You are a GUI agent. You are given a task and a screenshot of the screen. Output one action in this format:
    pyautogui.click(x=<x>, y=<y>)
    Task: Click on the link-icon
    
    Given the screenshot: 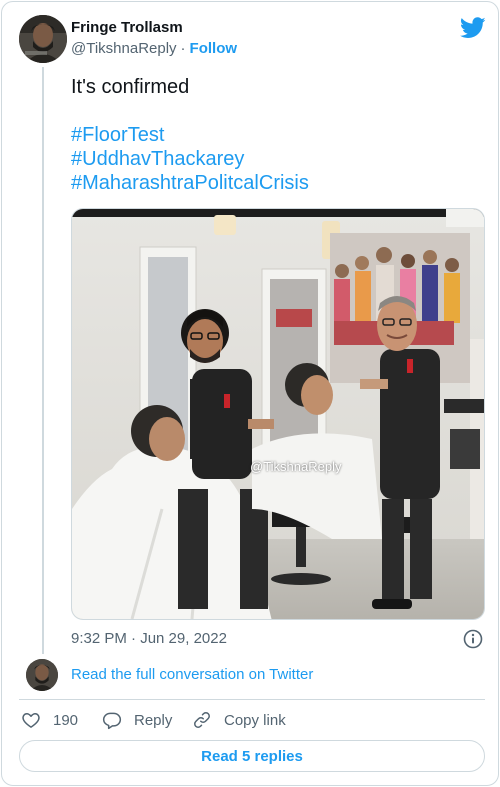 What is the action you would take?
    pyautogui.click(x=202, y=720)
    